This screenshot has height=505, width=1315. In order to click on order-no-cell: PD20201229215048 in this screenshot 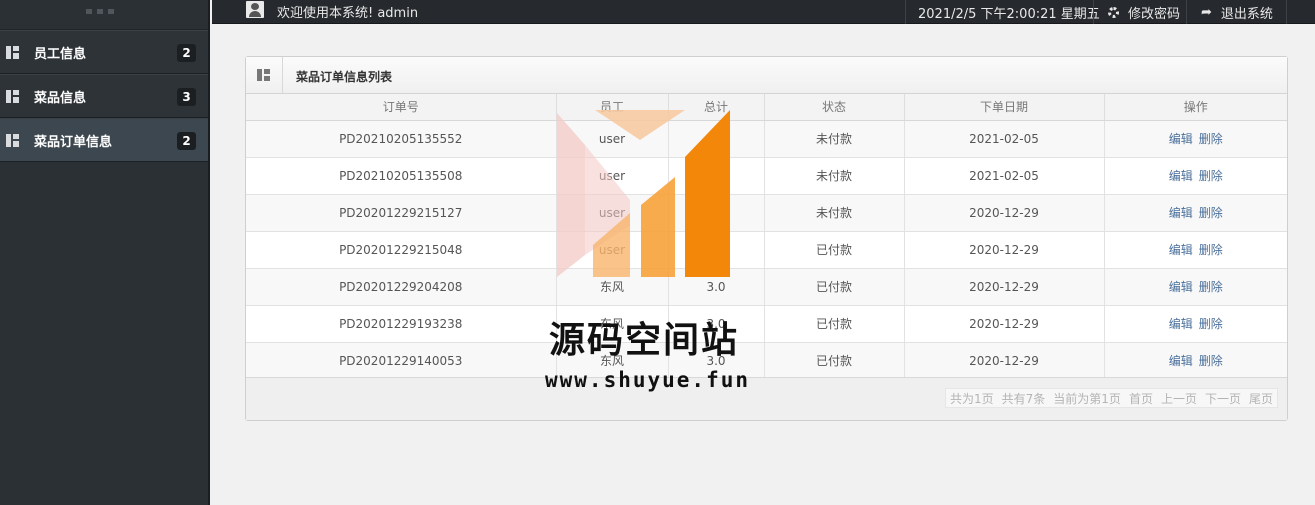, I will do `click(401, 250)`.